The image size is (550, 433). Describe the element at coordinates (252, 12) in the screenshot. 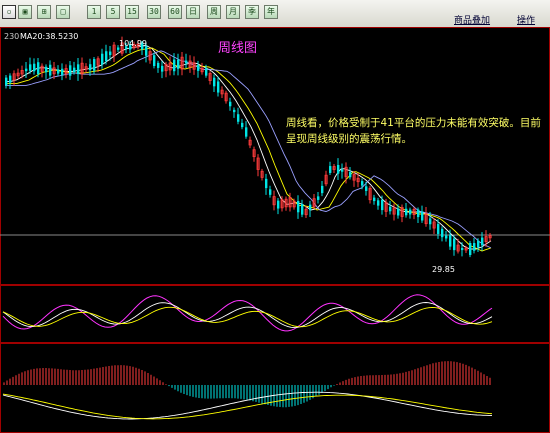

I see `toolbar-button-13: 季` at that location.